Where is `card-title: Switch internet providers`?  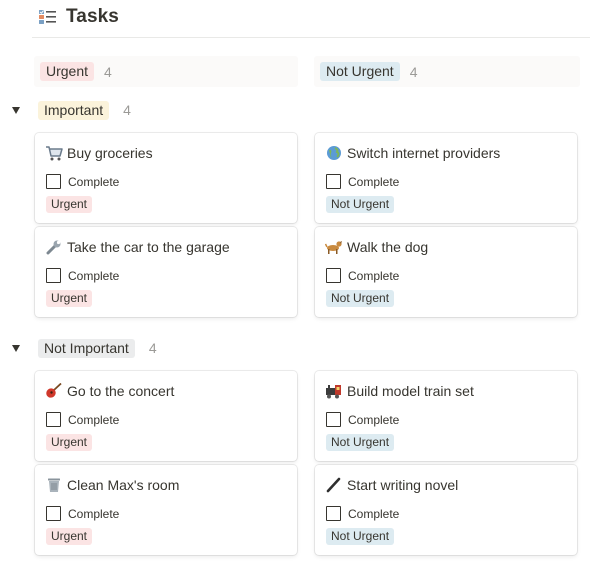 card-title: Switch internet providers is located at coordinates (424, 153).